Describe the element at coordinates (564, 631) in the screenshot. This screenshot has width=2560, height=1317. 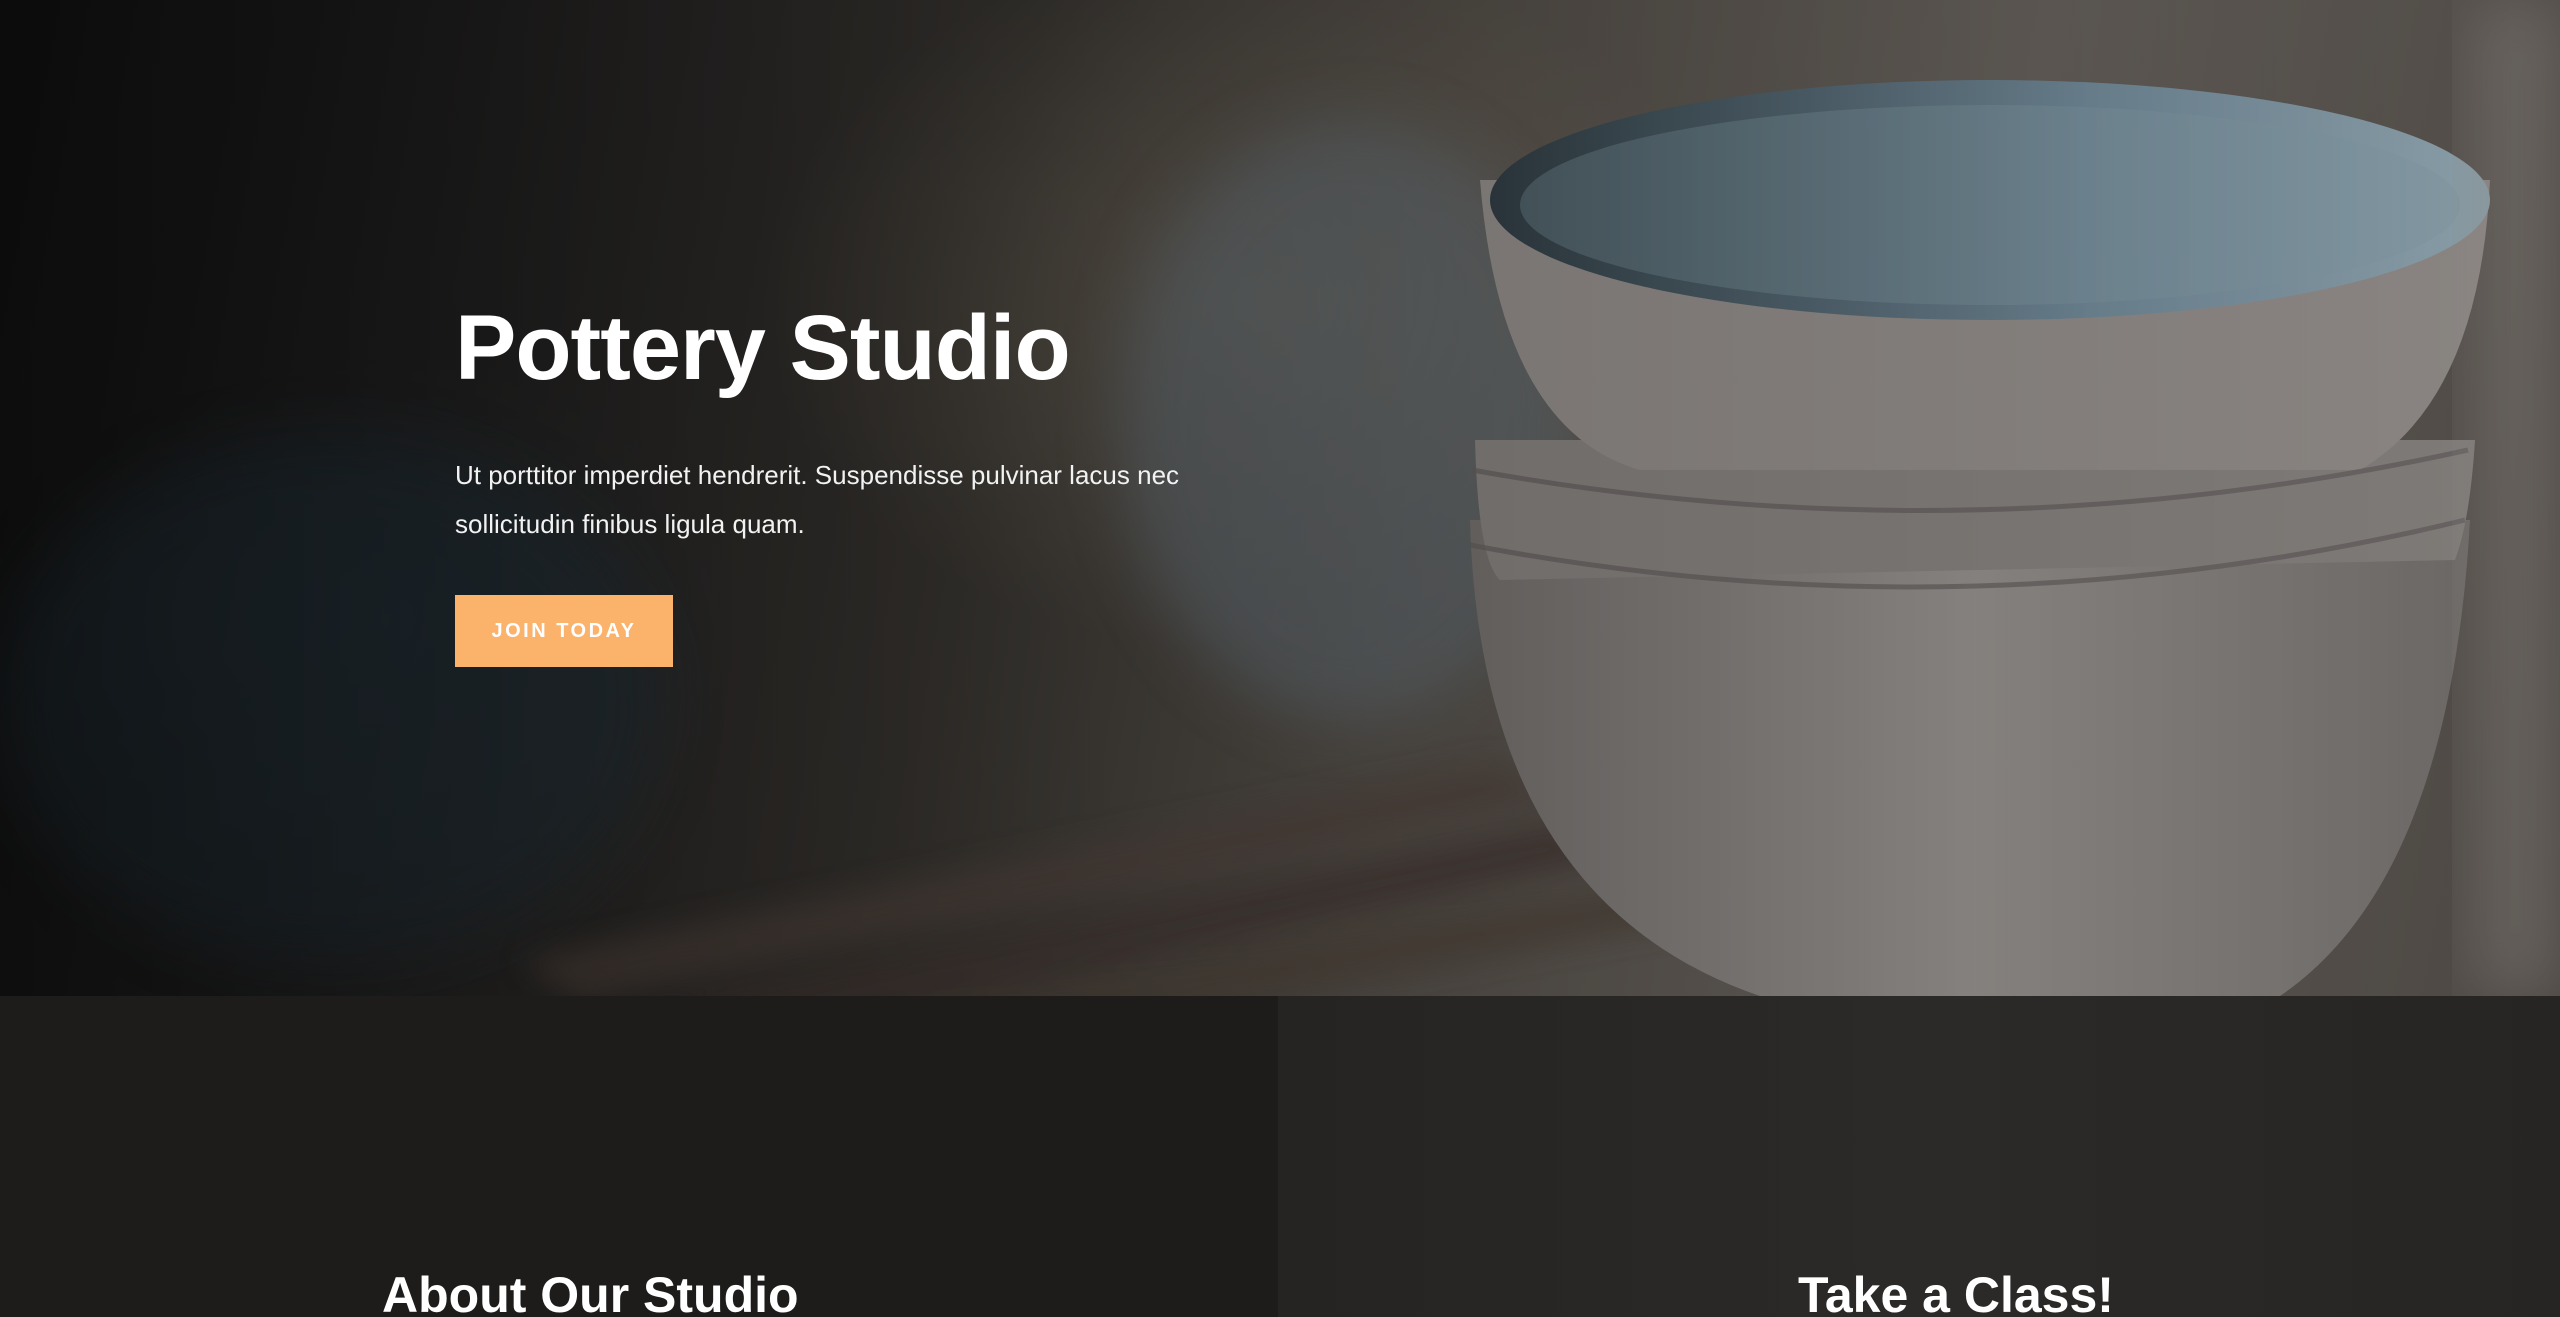
I see `join-today-button: JOIN TODAY` at that location.